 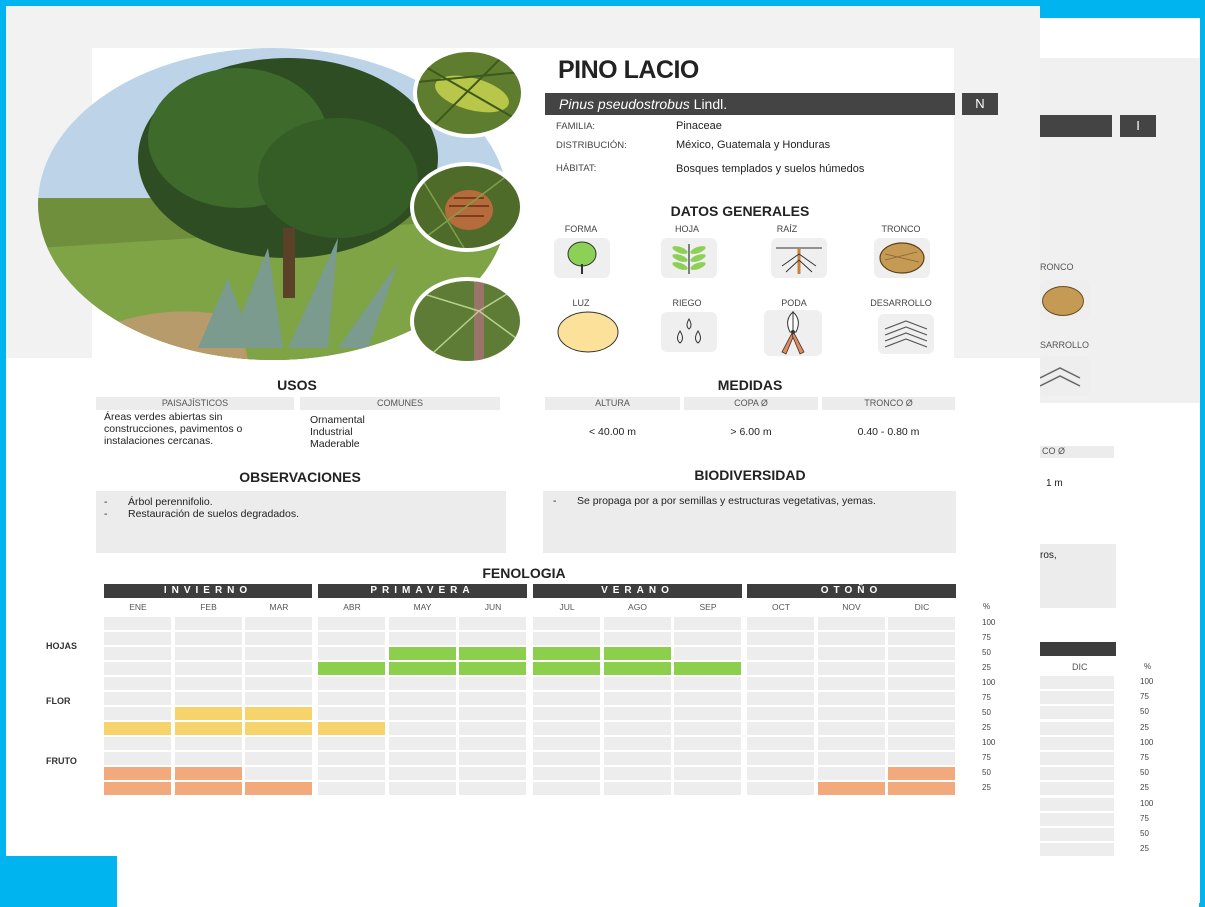 What do you see at coordinates (581, 229) in the screenshot?
I see `label-forma: FORMA` at bounding box center [581, 229].